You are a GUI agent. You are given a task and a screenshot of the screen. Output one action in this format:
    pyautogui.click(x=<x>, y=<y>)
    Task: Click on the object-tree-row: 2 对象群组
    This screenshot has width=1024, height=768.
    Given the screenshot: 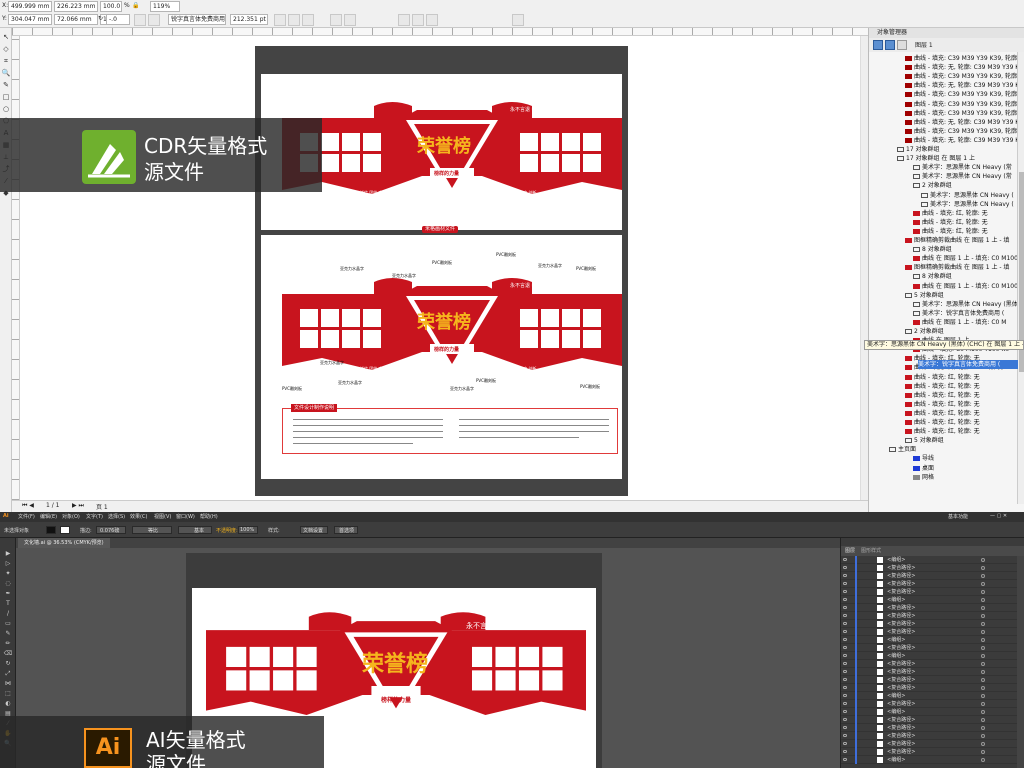 What is the action you would take?
    pyautogui.click(x=924, y=331)
    